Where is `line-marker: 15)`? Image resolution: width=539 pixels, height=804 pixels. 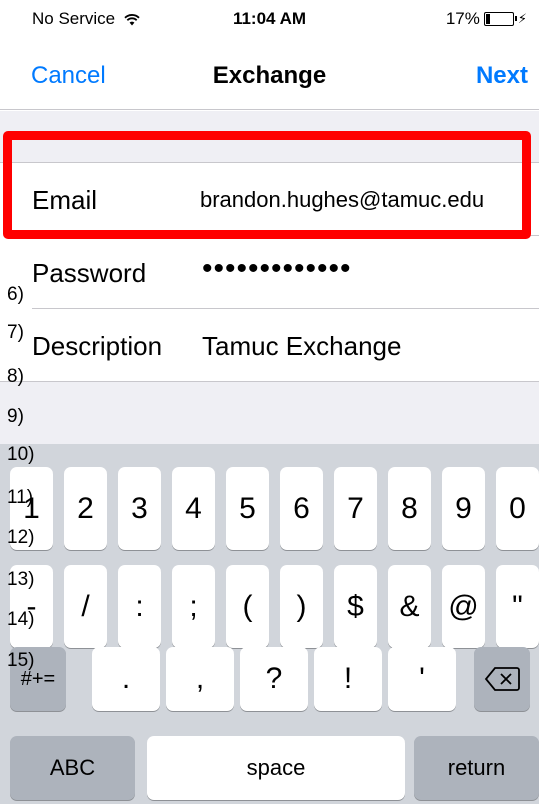 line-marker: 15) is located at coordinates (21, 660).